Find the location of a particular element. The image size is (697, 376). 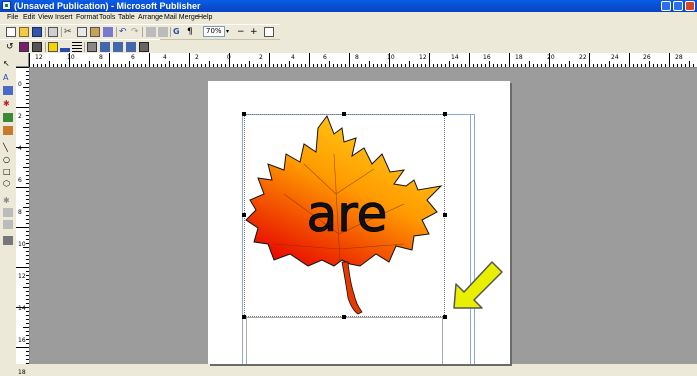

menu-help: Help is located at coordinates (205, 18).